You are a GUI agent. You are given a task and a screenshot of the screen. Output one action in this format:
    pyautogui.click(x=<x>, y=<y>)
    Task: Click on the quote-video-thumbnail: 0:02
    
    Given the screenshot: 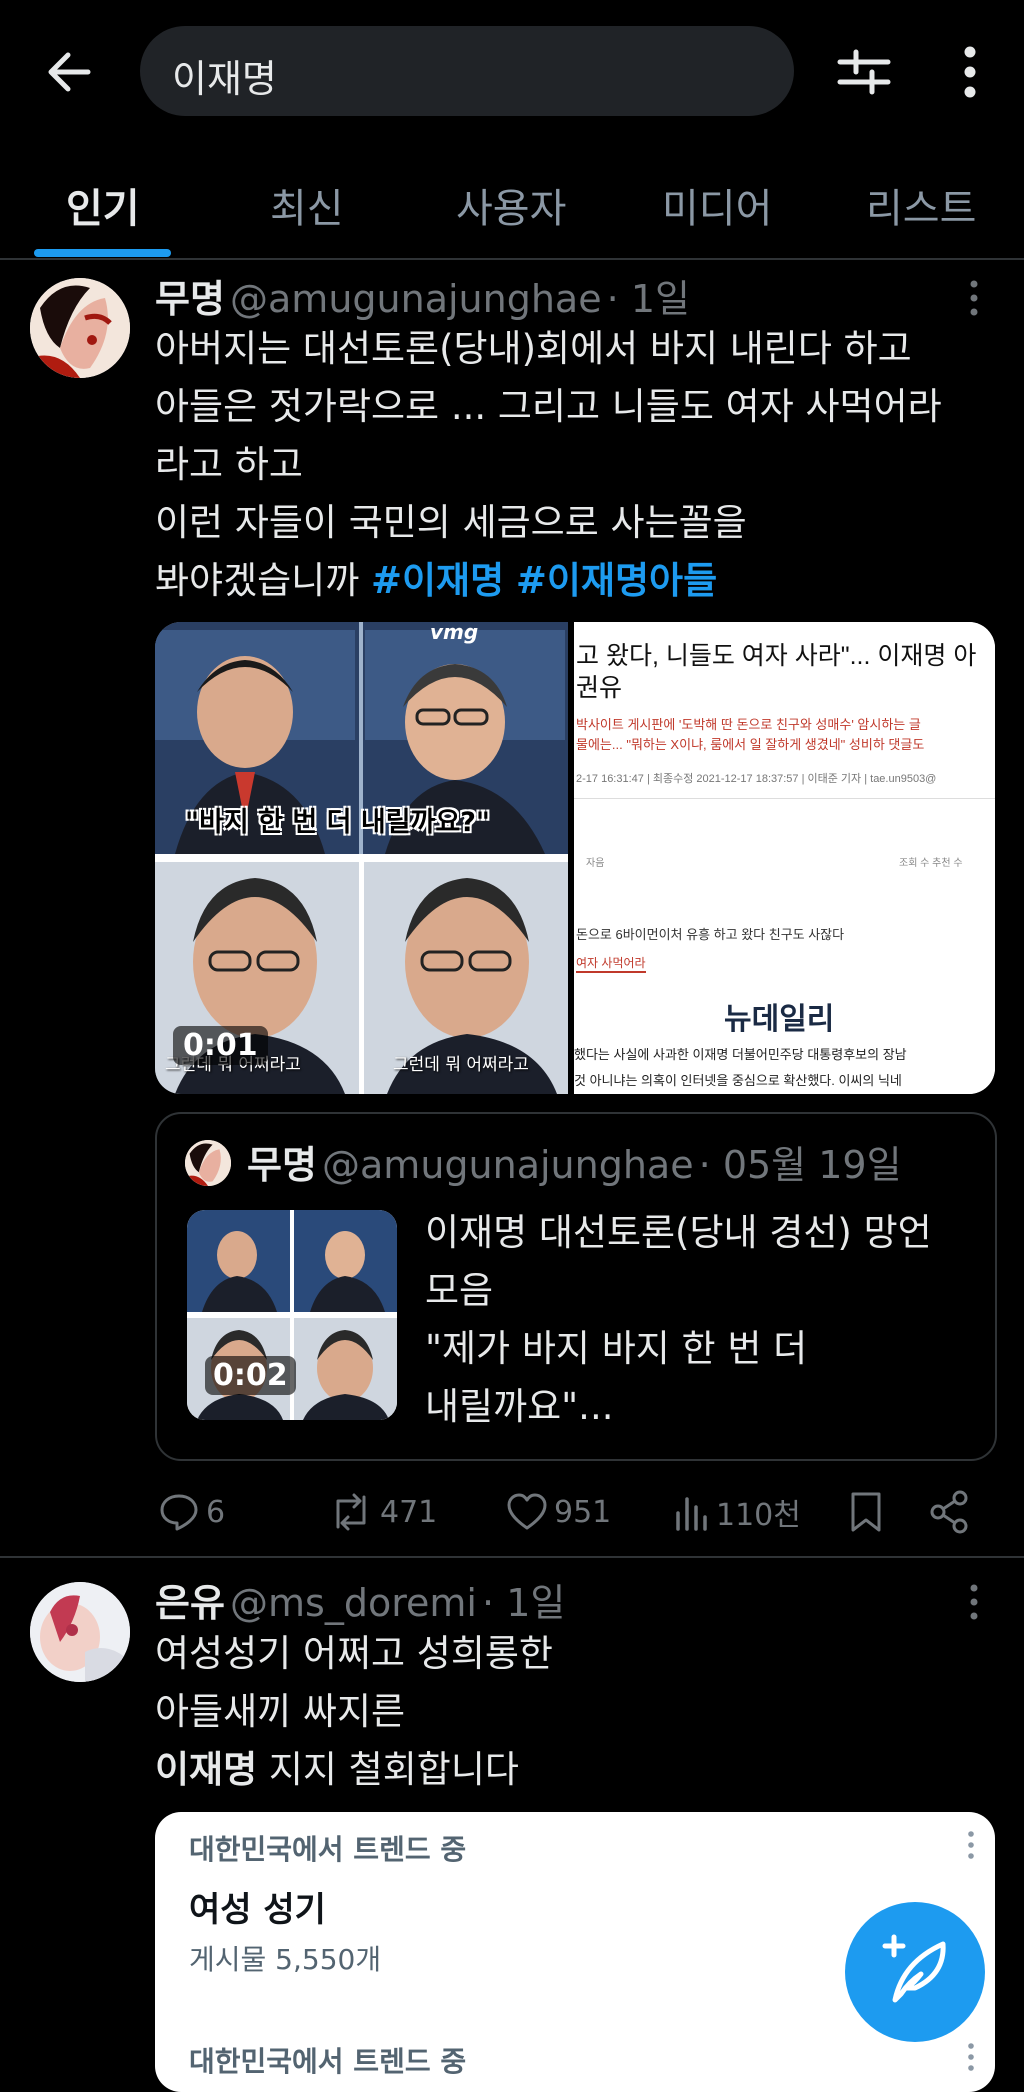 What is the action you would take?
    pyautogui.click(x=292, y=1315)
    